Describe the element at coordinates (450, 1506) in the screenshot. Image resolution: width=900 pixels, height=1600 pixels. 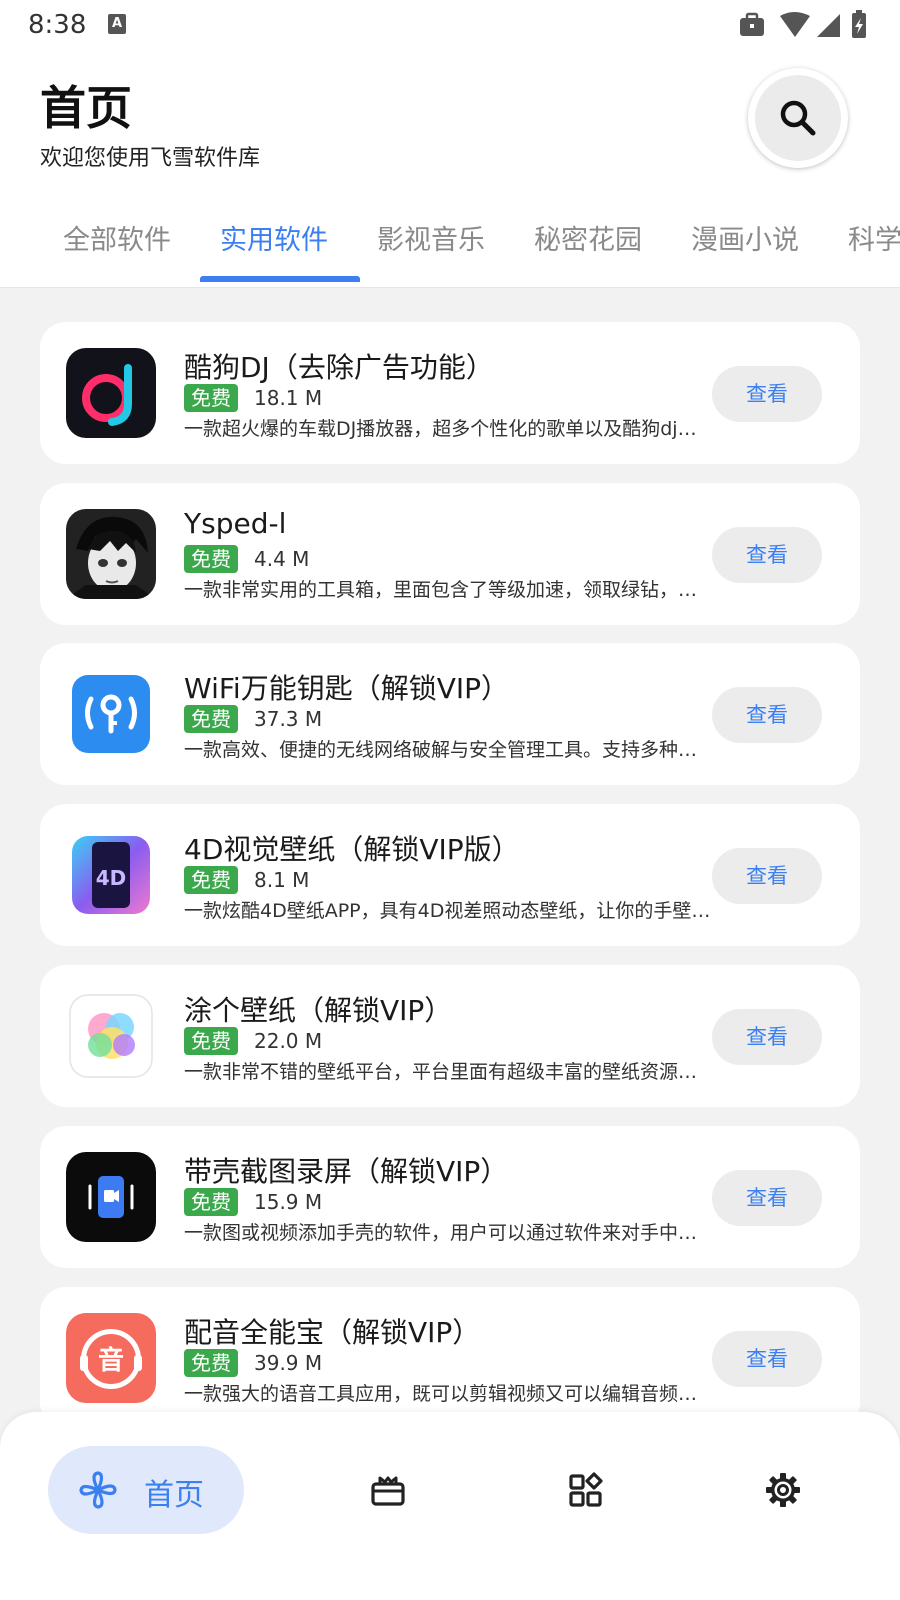
I see `bottom-navigation: 首页` at that location.